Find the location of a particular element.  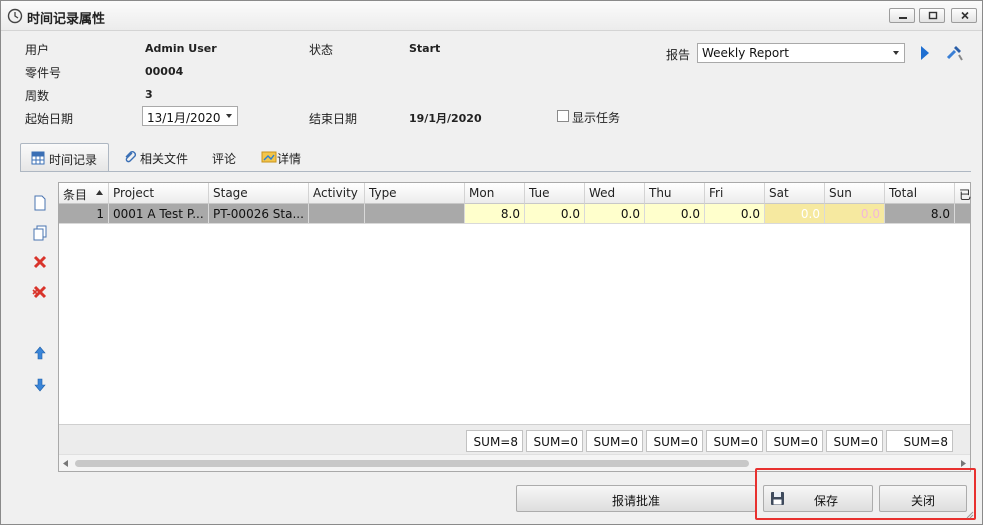

show-tasks-checkbox is located at coordinates (563, 116).